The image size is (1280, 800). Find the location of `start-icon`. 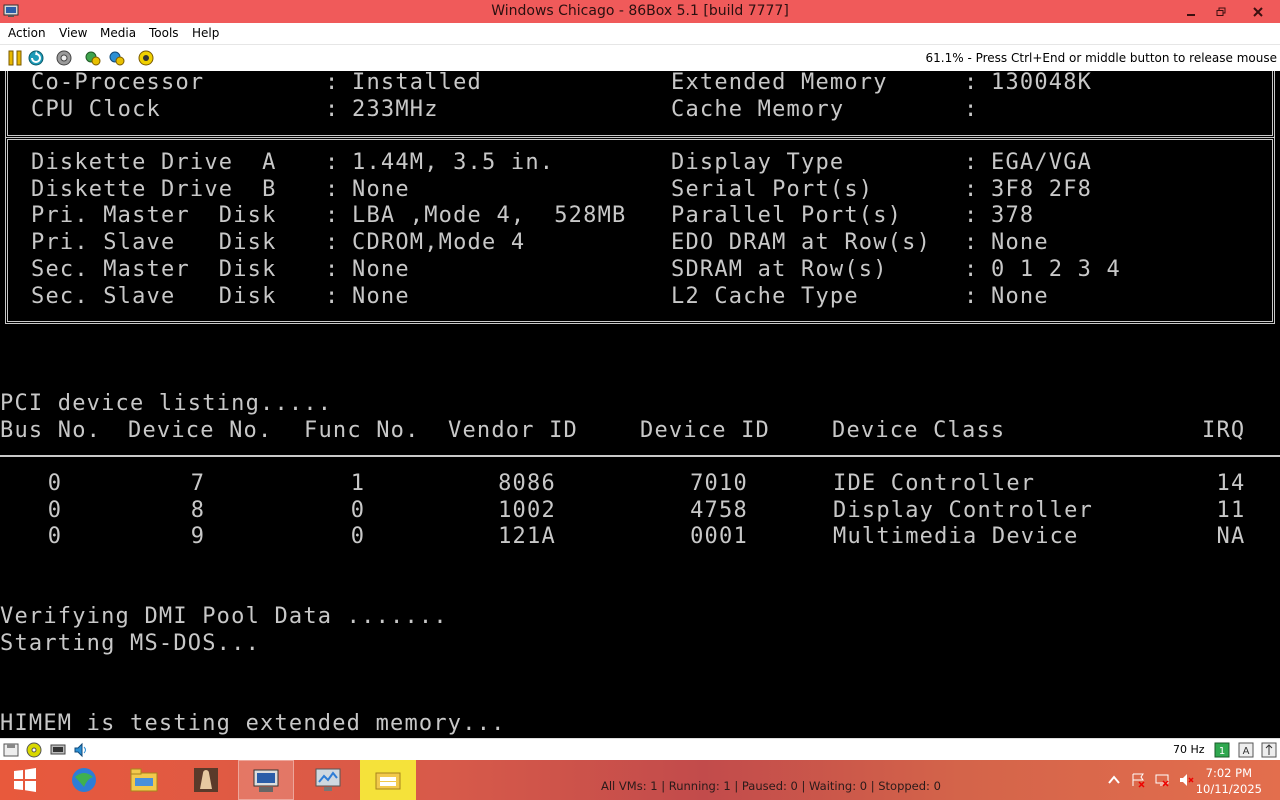

start-icon is located at coordinates (25, 780).